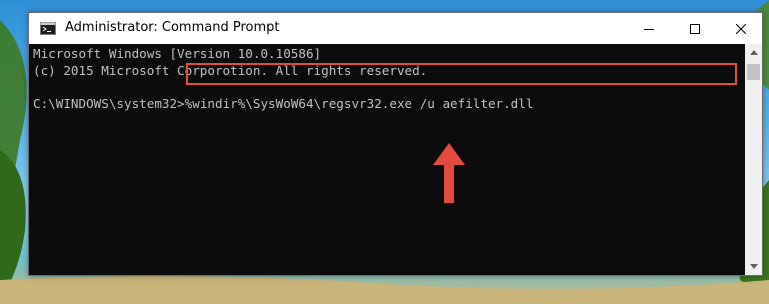  Describe the element at coordinates (461, 74) in the screenshot. I see `command-highlight-box` at that location.